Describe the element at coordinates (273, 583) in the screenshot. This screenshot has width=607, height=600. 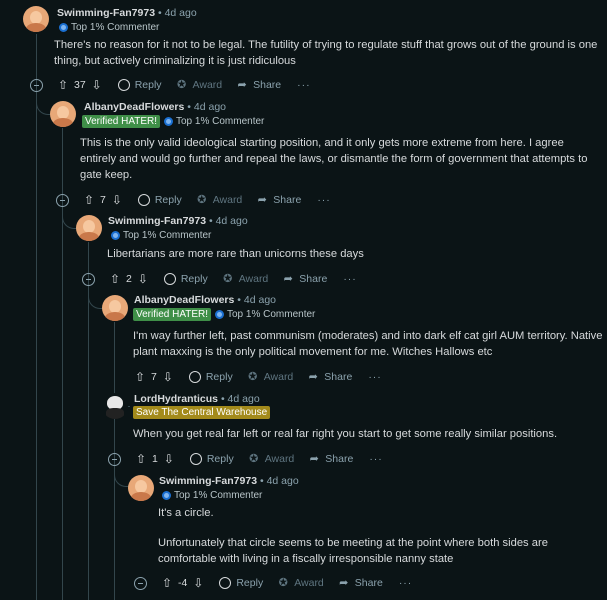
I see `comment-actions: ⇧ -4 ⇩ Reply ✪ Award ➦ Share ···` at that location.